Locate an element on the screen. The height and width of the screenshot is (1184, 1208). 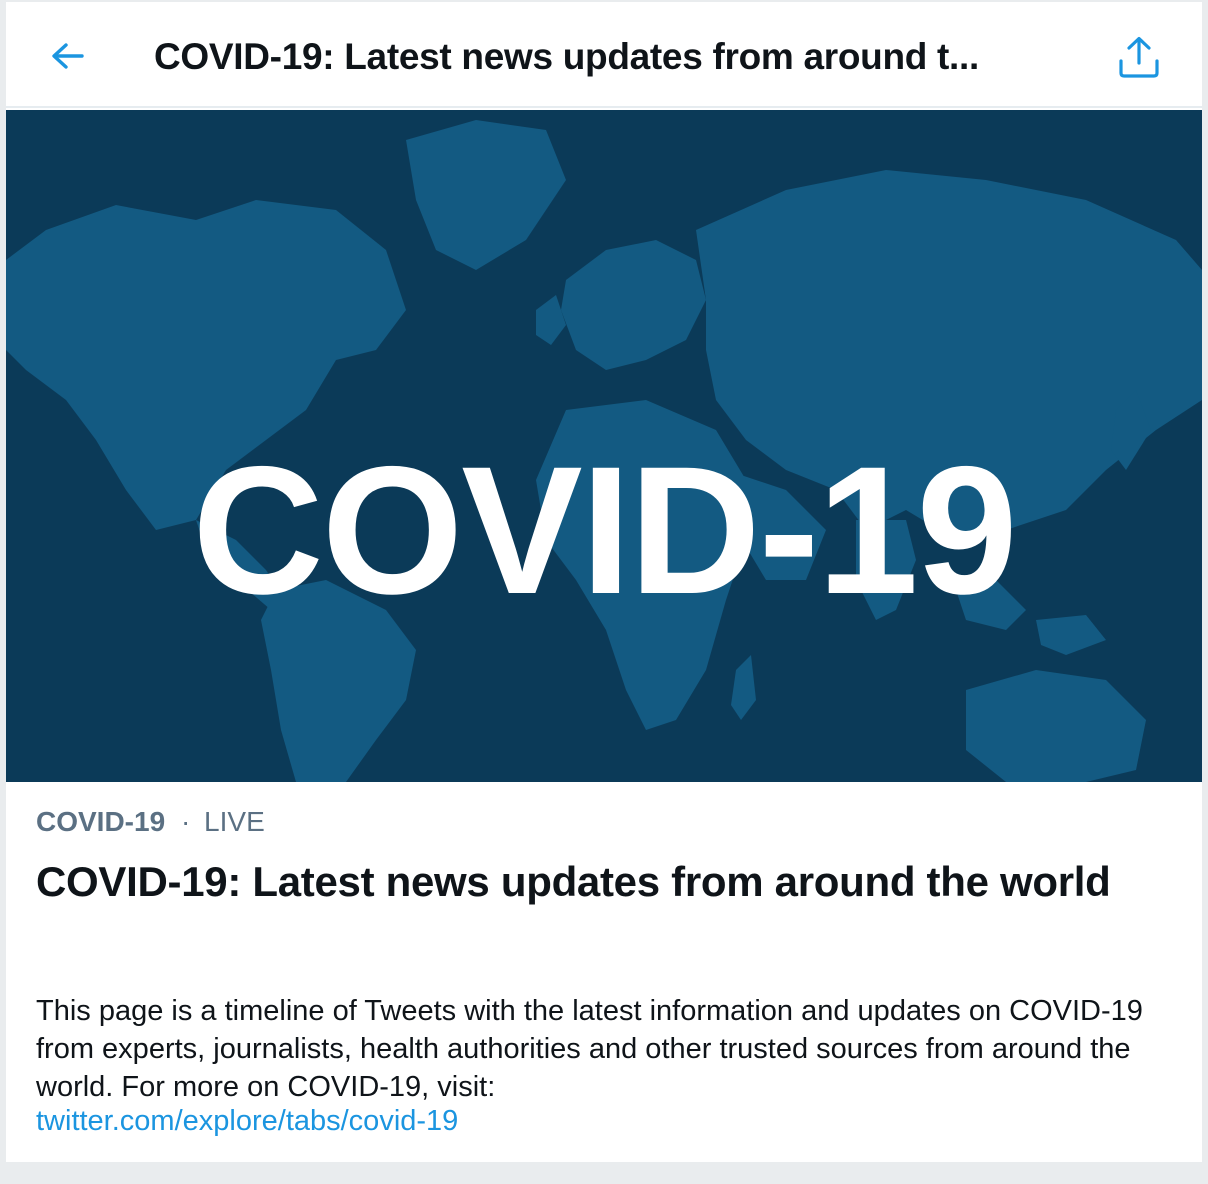
share-button is located at coordinates (1139, 57).